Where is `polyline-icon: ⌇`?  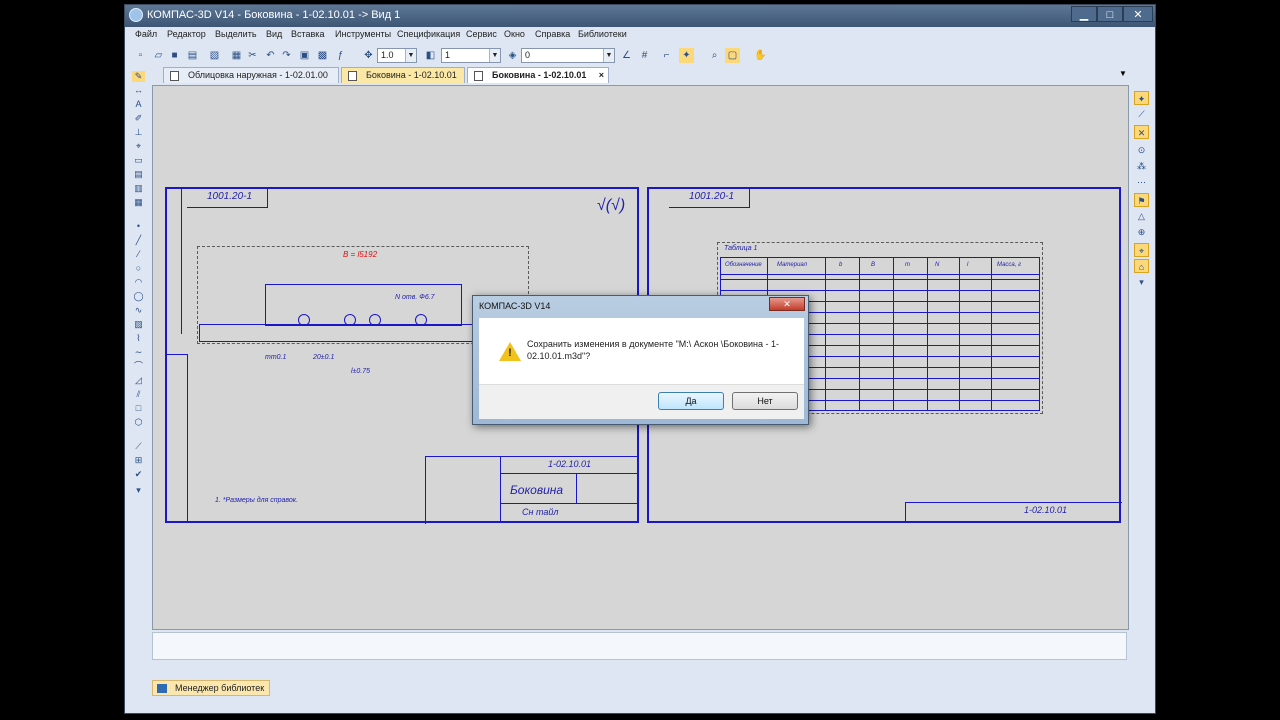 polyline-icon: ⌇ is located at coordinates (138, 338).